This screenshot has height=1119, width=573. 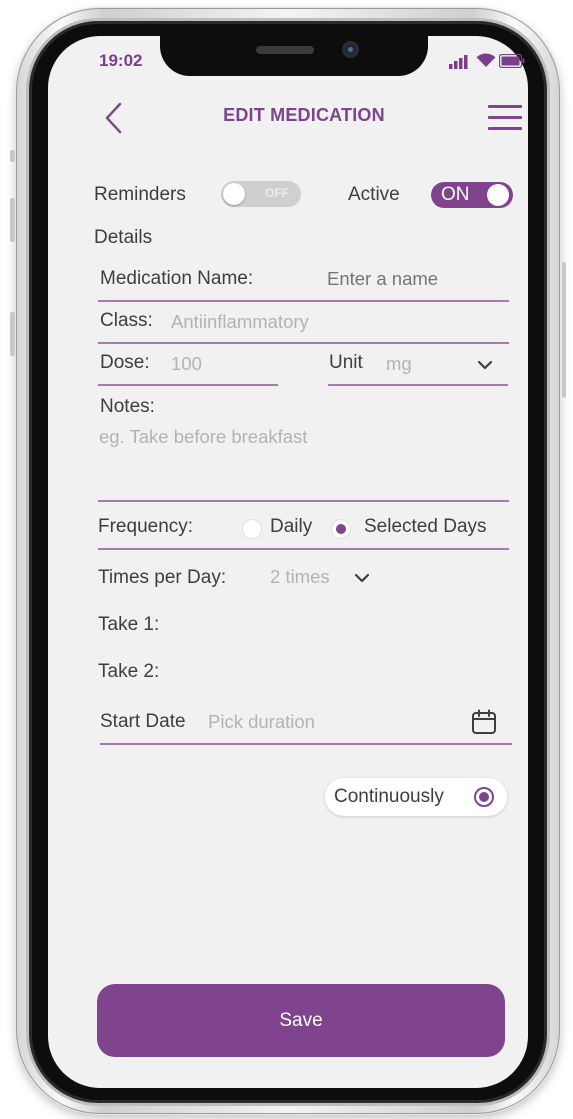 I want to click on dose-underline, so click(x=188, y=385).